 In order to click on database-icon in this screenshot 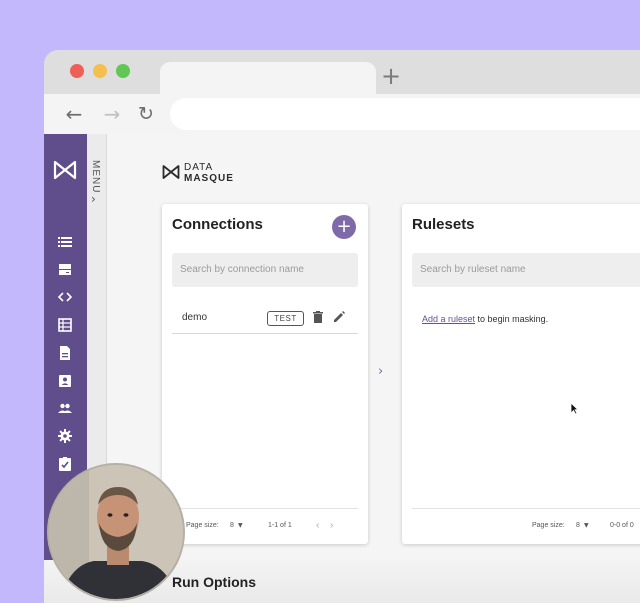, I will do `click(65, 270)`.